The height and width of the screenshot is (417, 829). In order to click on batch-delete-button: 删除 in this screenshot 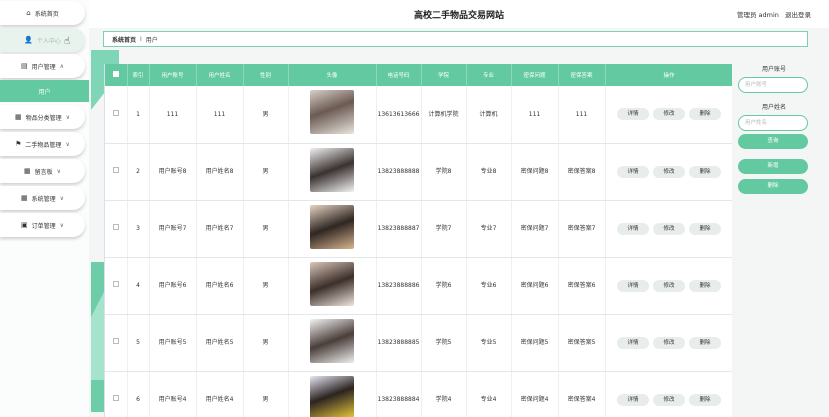, I will do `click(773, 186)`.